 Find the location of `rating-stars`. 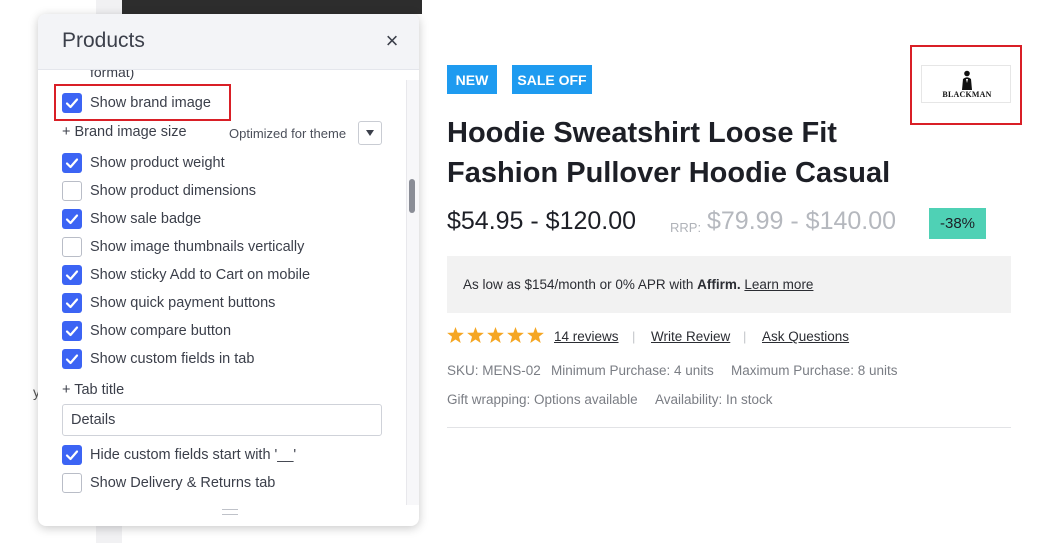

rating-stars is located at coordinates (495, 335).